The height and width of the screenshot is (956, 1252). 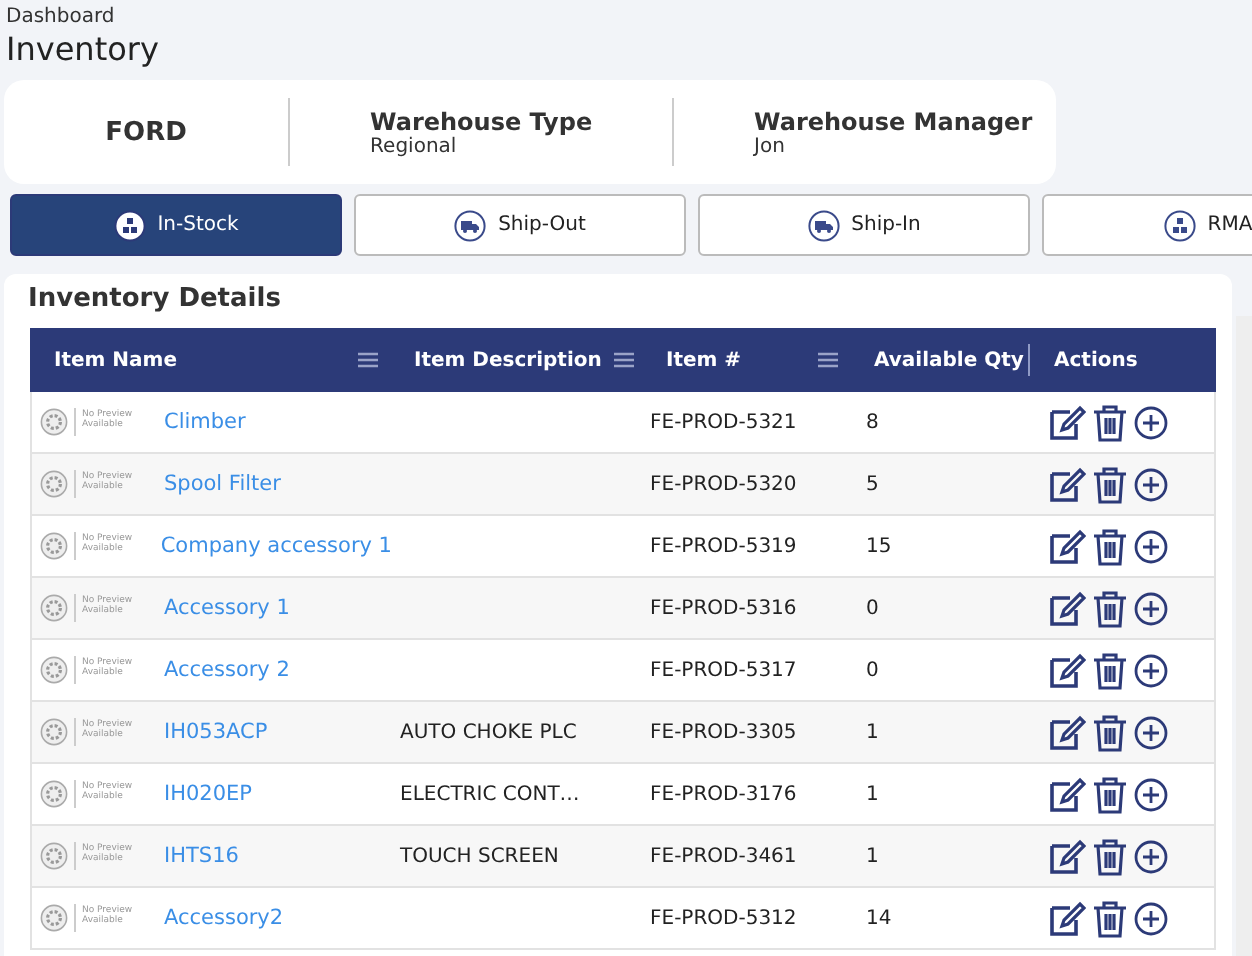 I want to click on page-title: Inventory, so click(x=82, y=48).